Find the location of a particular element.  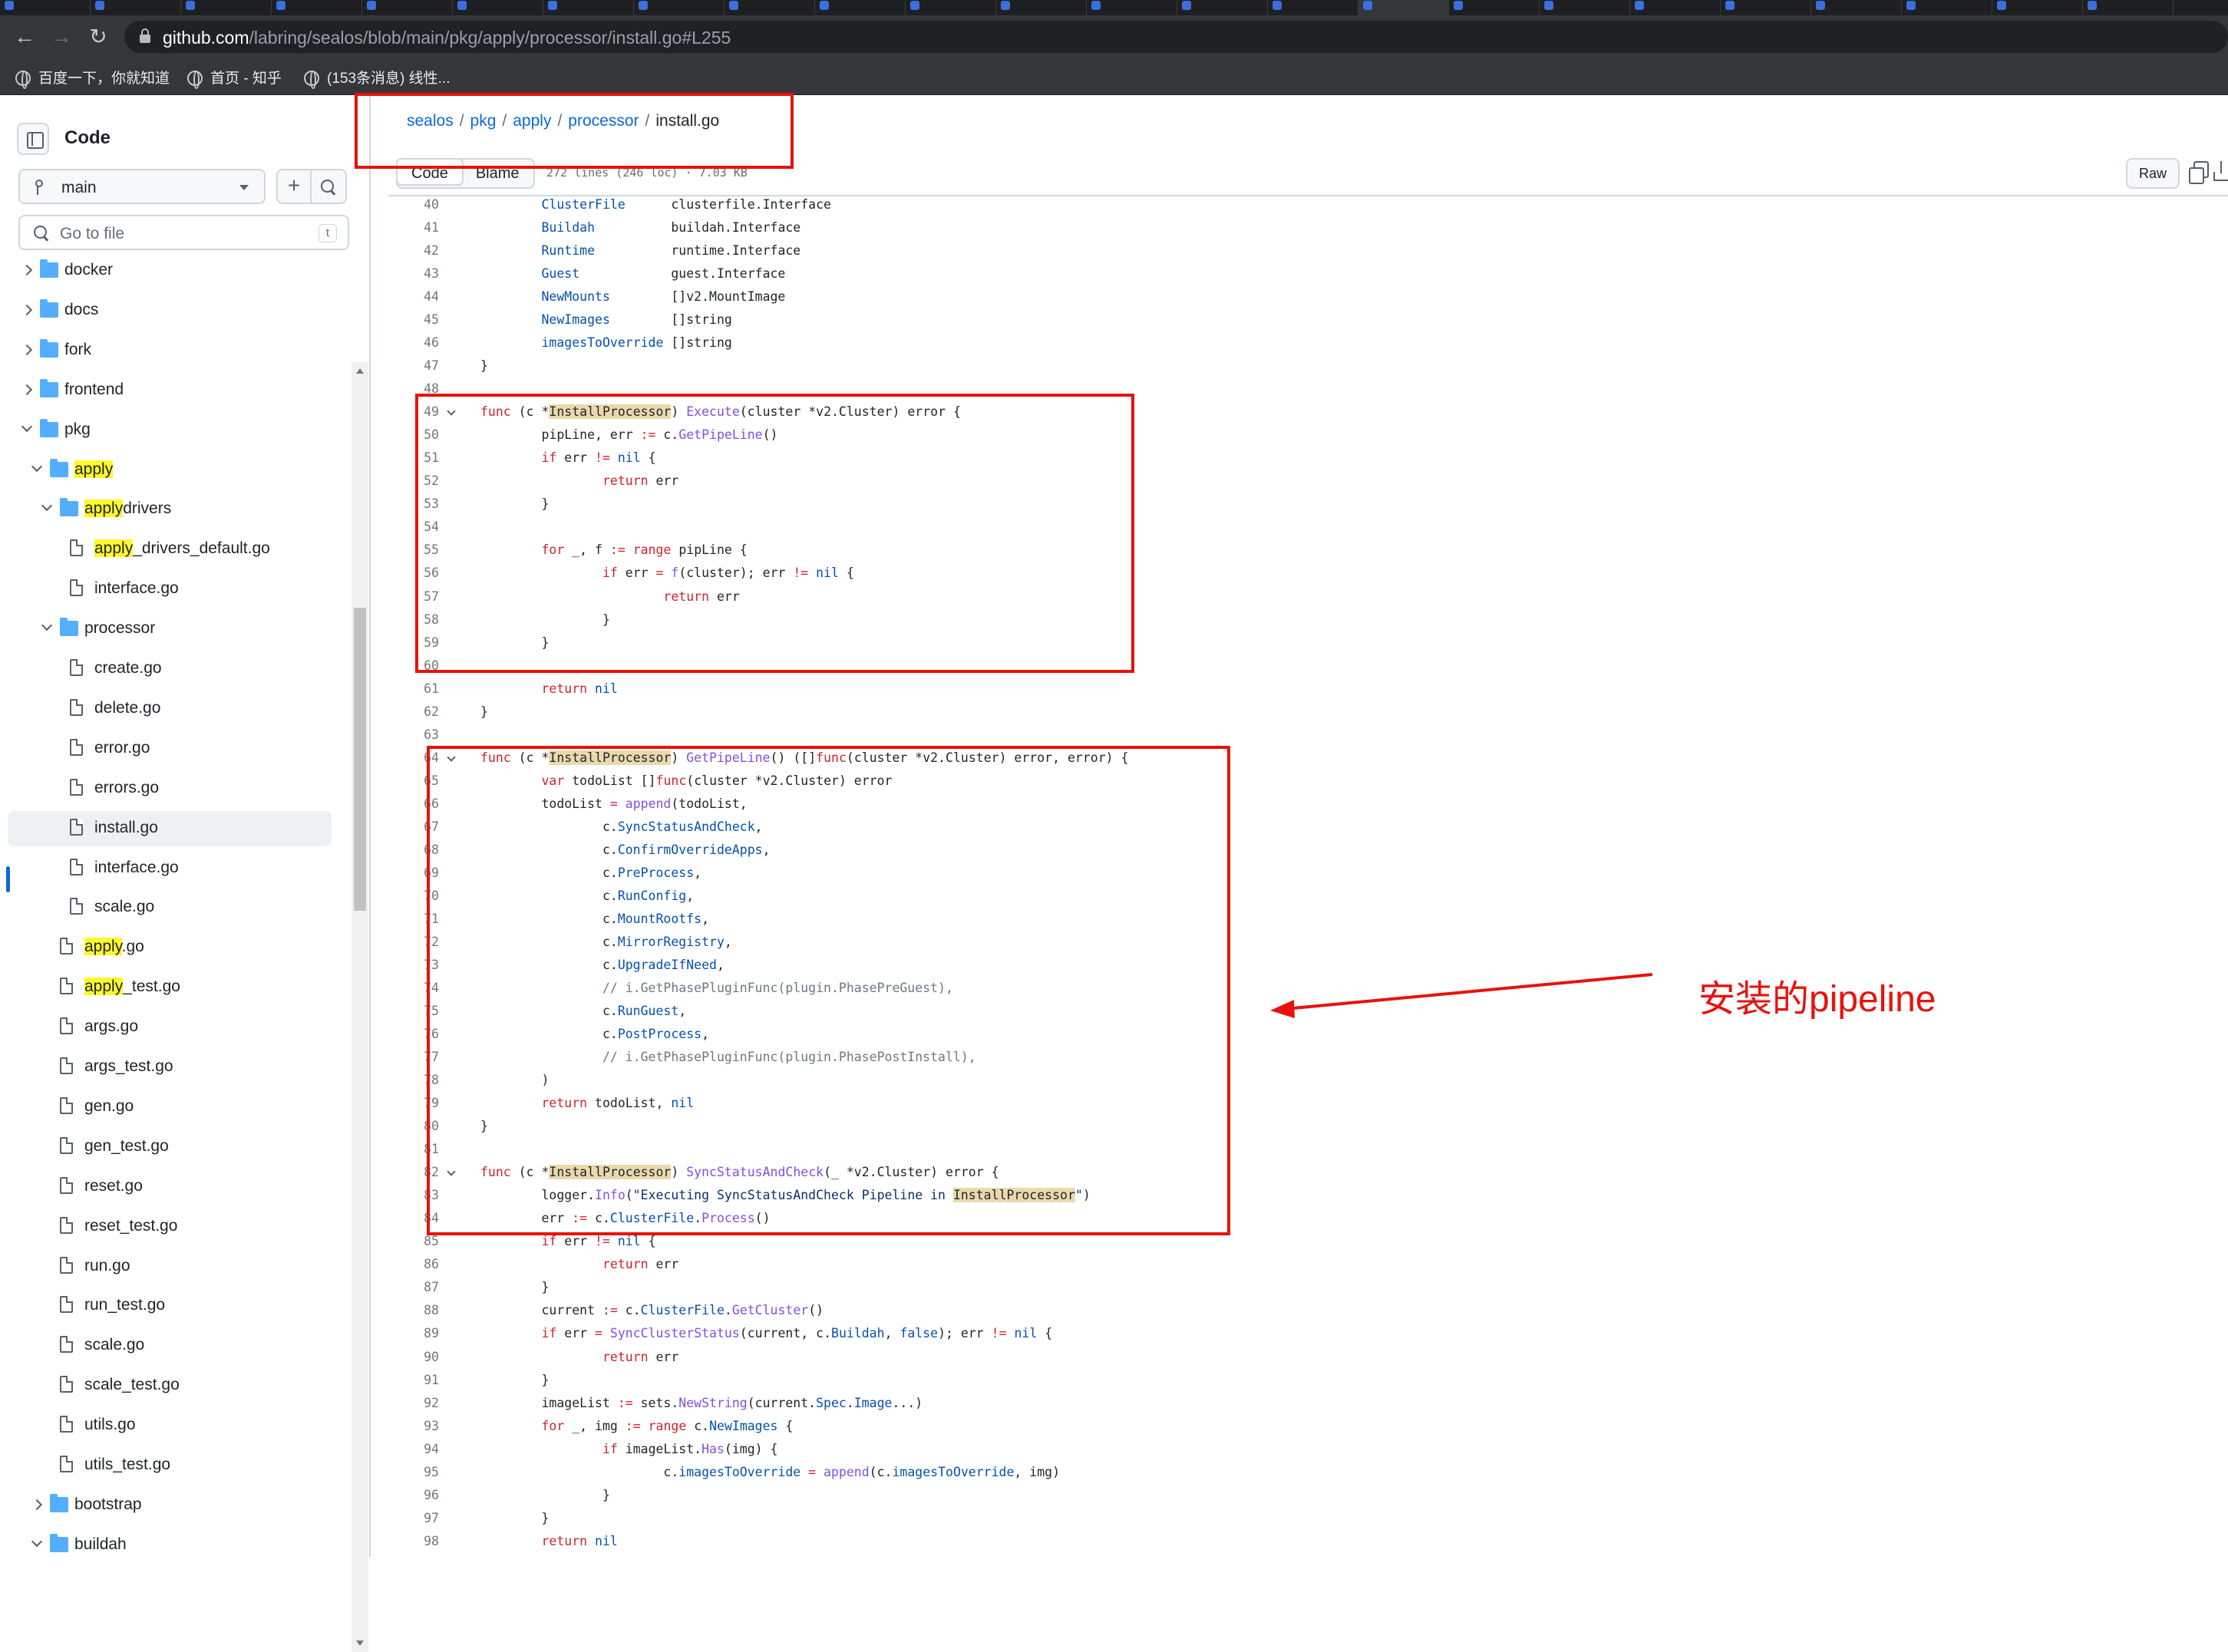

reload-icon: ↻ is located at coordinates (98, 37).